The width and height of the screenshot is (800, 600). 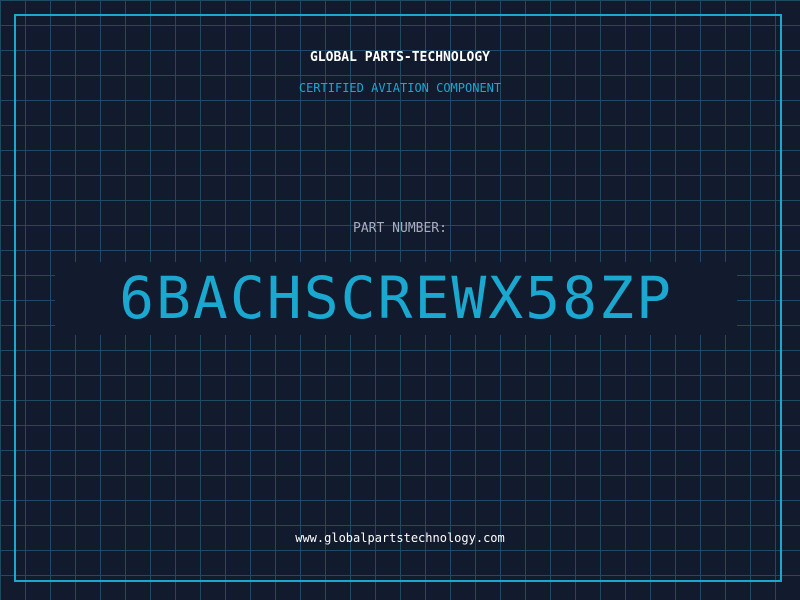 What do you see at coordinates (400, 228) in the screenshot?
I see `part-number-label: PART NUMBER:` at bounding box center [400, 228].